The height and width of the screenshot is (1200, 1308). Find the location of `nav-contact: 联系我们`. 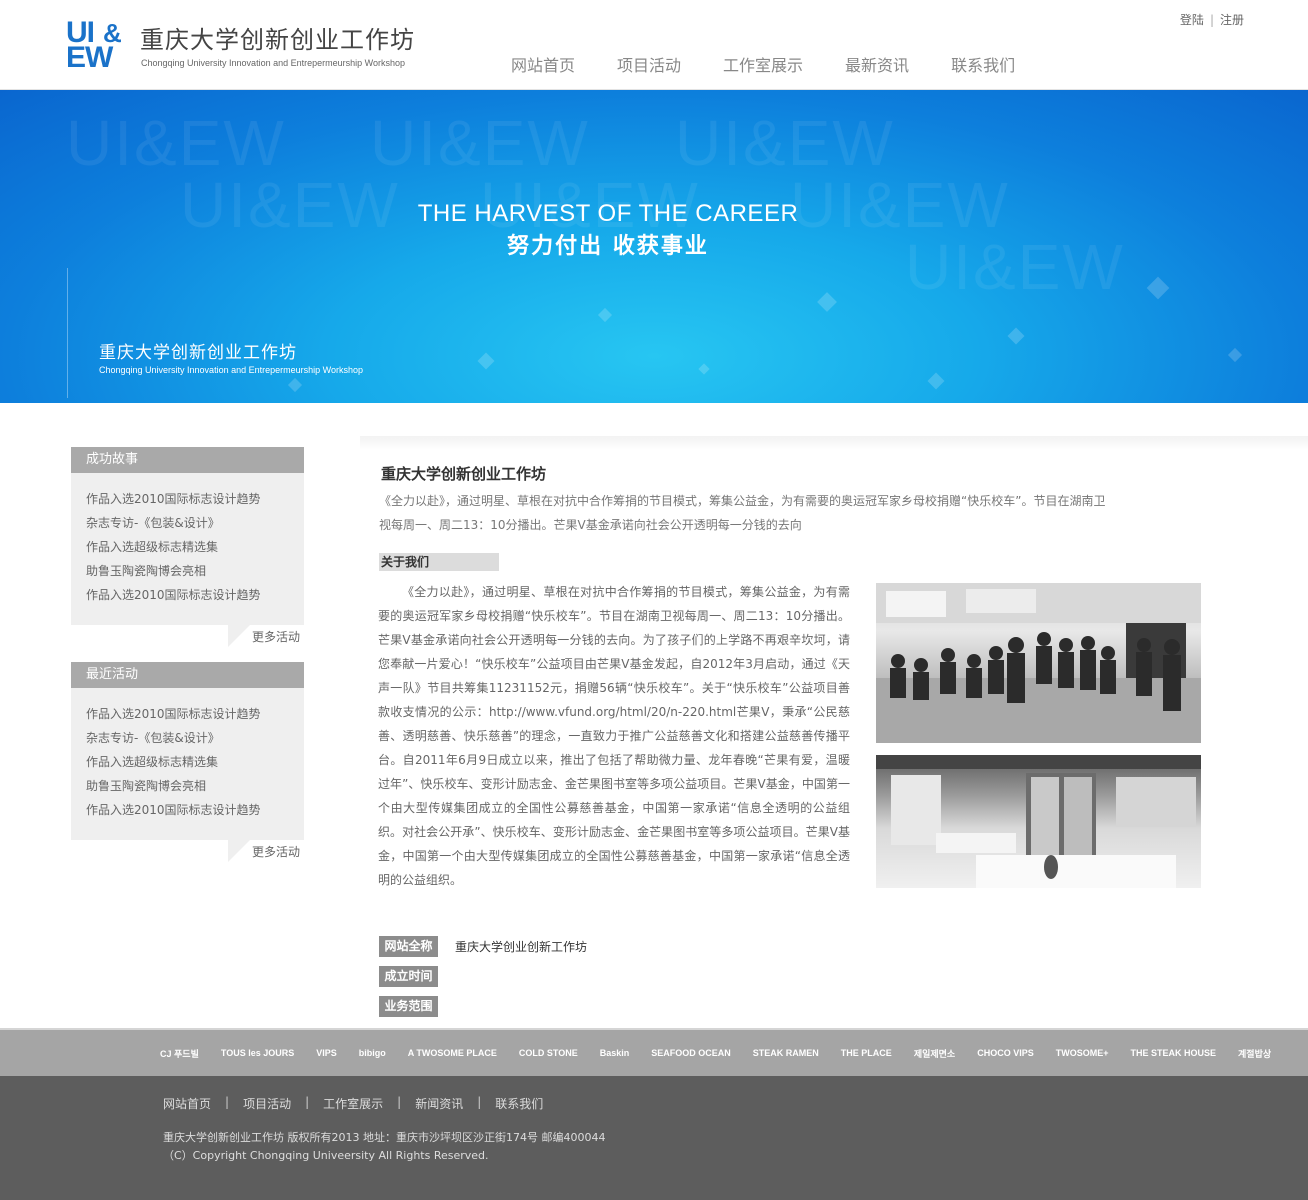

nav-contact: 联系我们 is located at coordinates (983, 64).